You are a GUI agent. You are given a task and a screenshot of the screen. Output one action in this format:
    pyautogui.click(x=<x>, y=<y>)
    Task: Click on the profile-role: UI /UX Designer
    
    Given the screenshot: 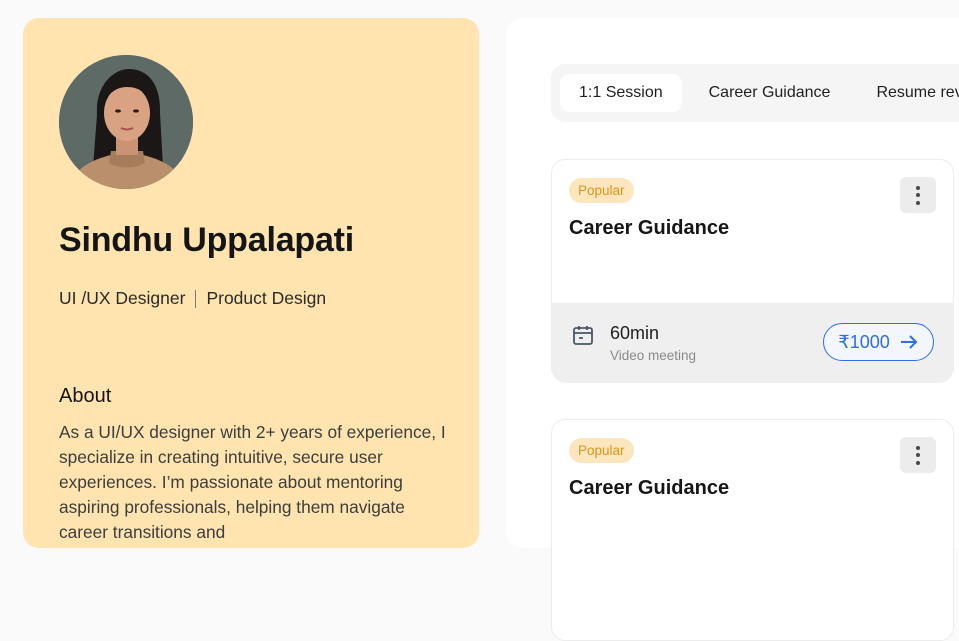 What is the action you would take?
    pyautogui.click(x=122, y=298)
    